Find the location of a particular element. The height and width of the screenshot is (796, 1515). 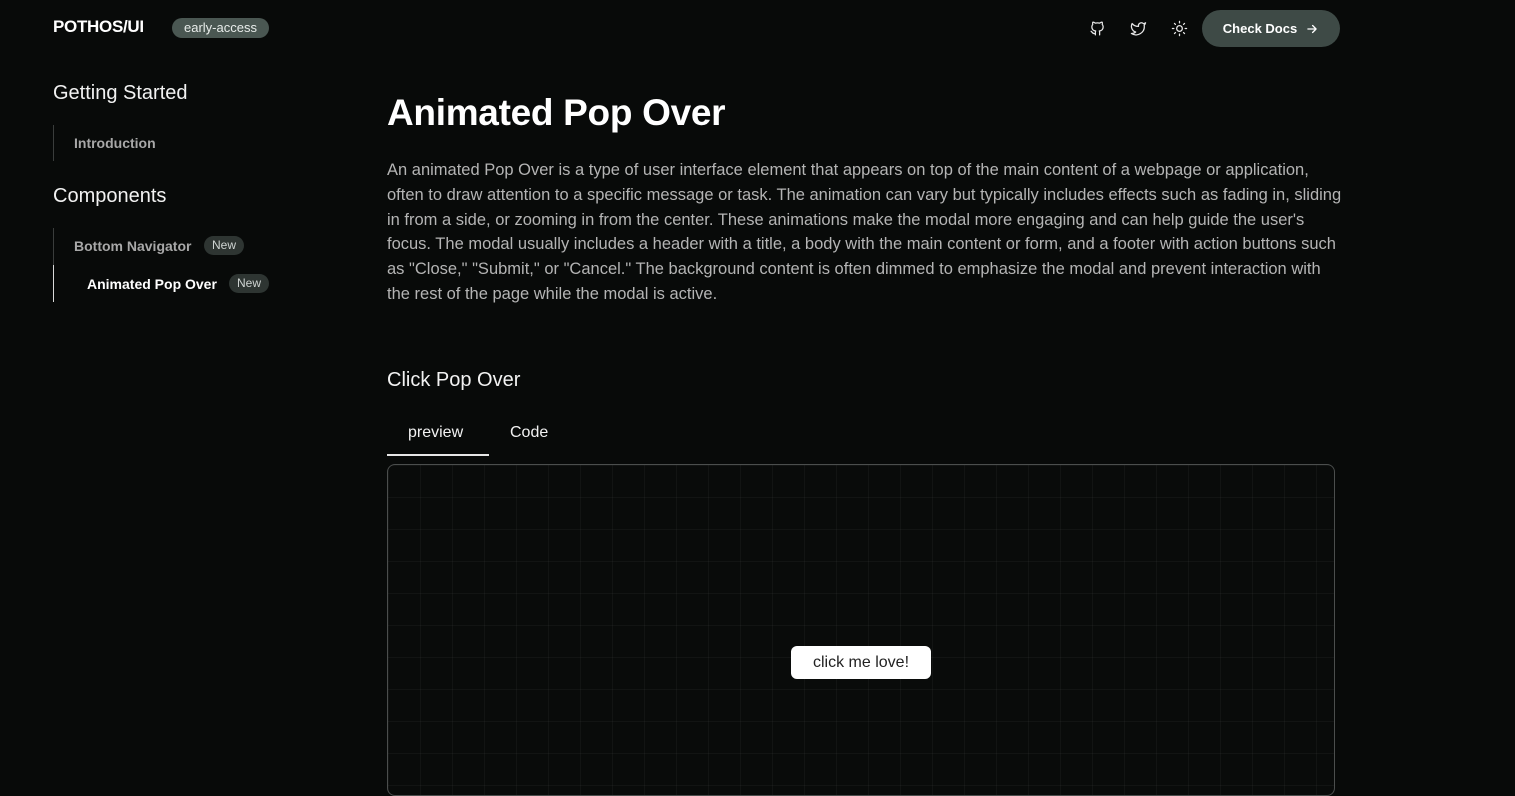

check-docs-button: Check Docs is located at coordinates (1271, 28).